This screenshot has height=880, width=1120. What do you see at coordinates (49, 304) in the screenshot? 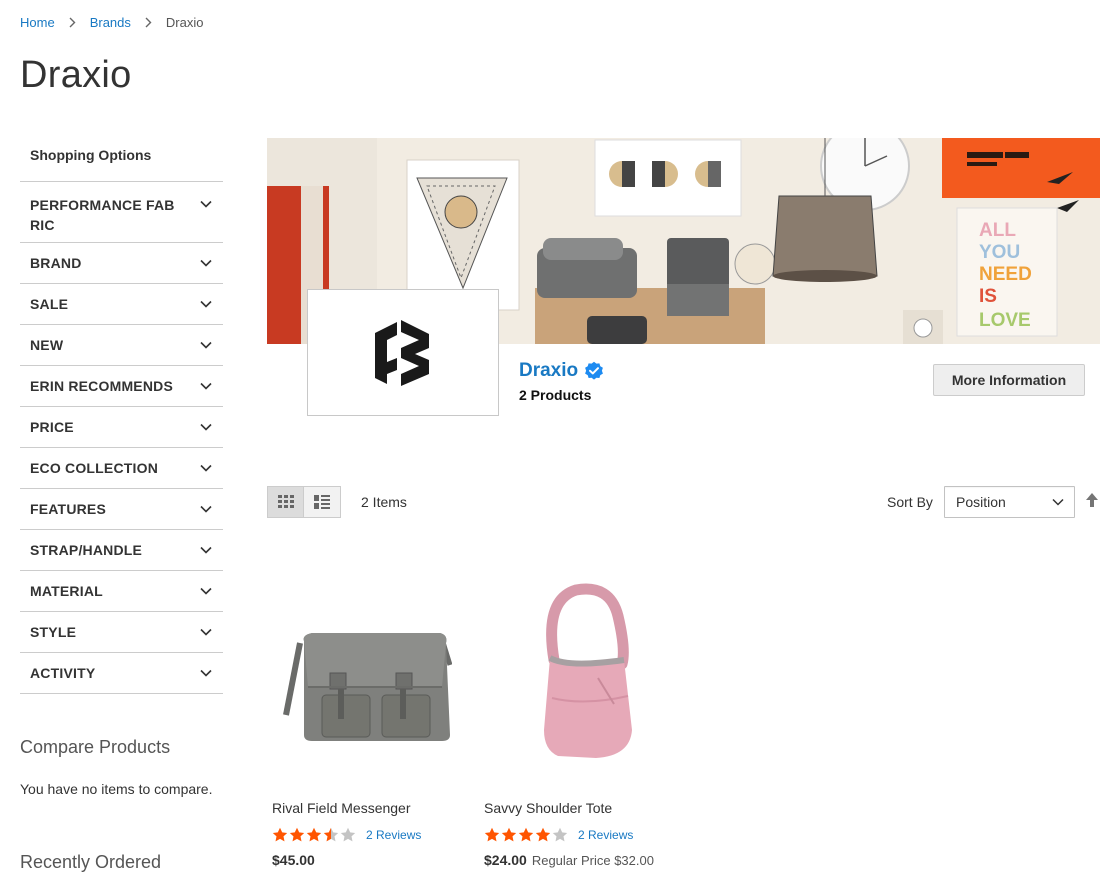
I see `filter-label: SALE` at bounding box center [49, 304].